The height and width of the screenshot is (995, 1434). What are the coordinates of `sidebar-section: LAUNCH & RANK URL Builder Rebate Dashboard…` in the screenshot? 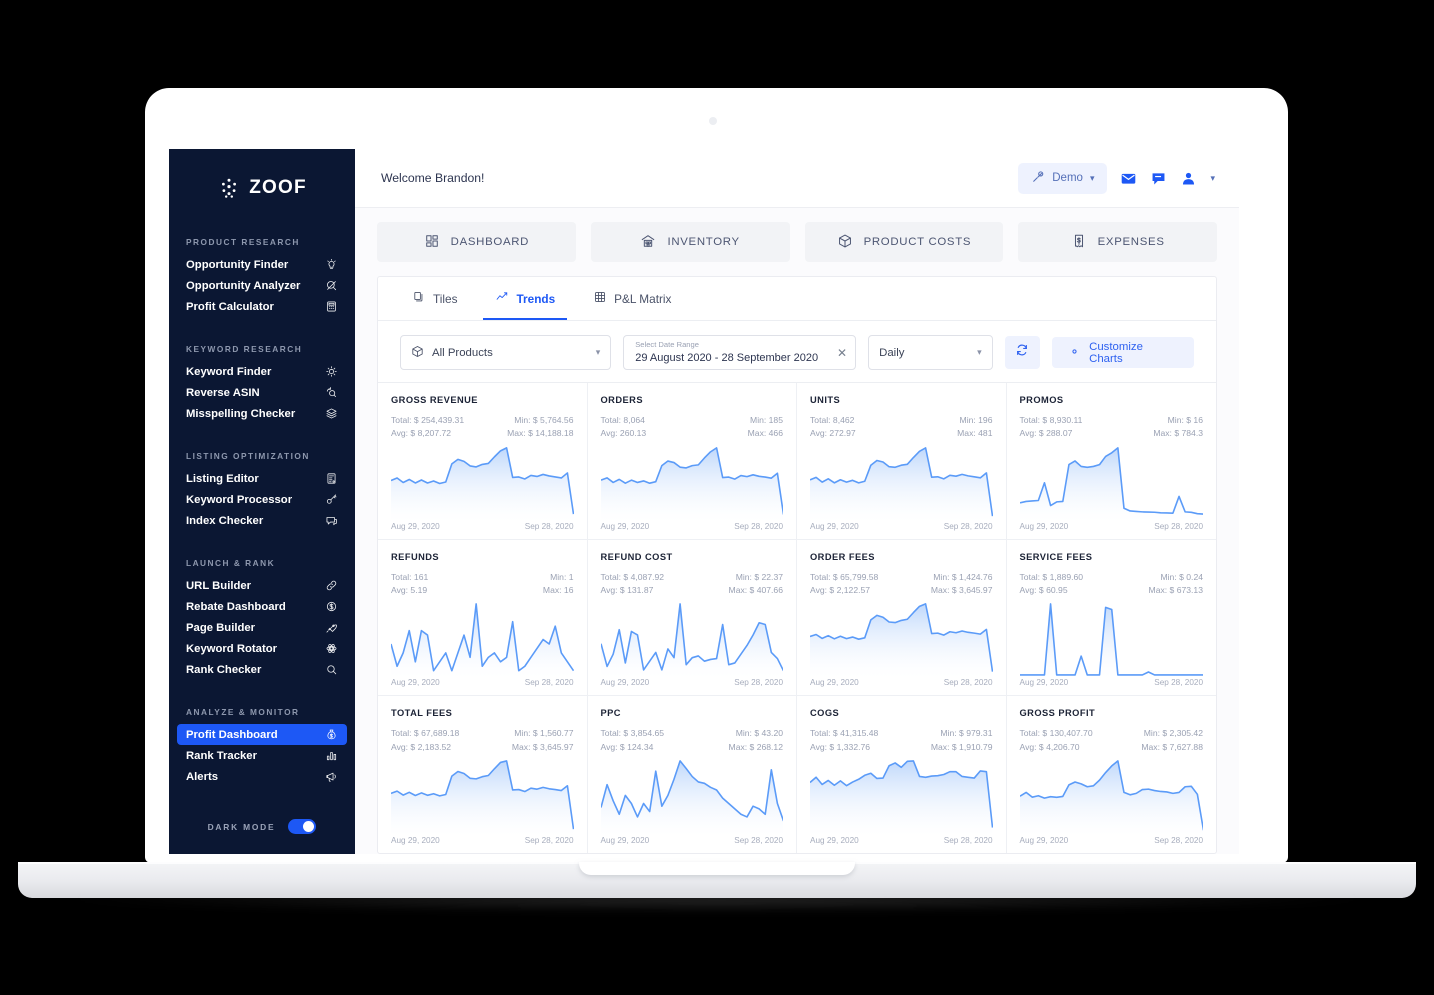 It's located at (262, 619).